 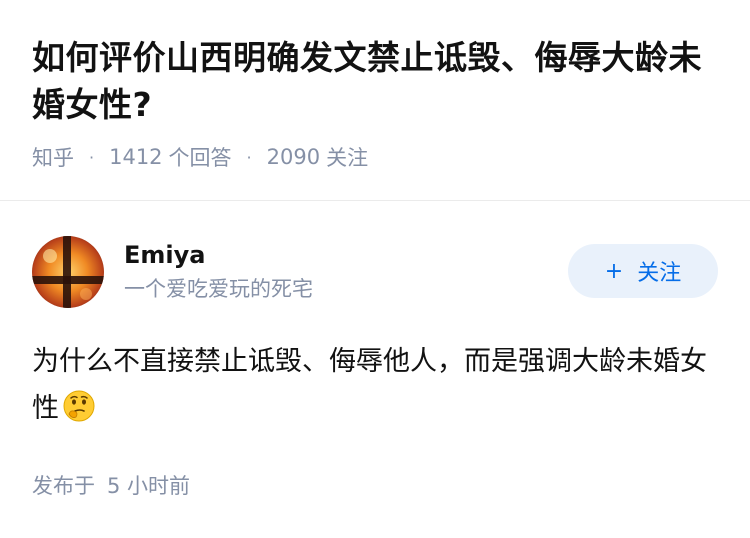 I want to click on followers-label: 关注, so click(x=347, y=158).